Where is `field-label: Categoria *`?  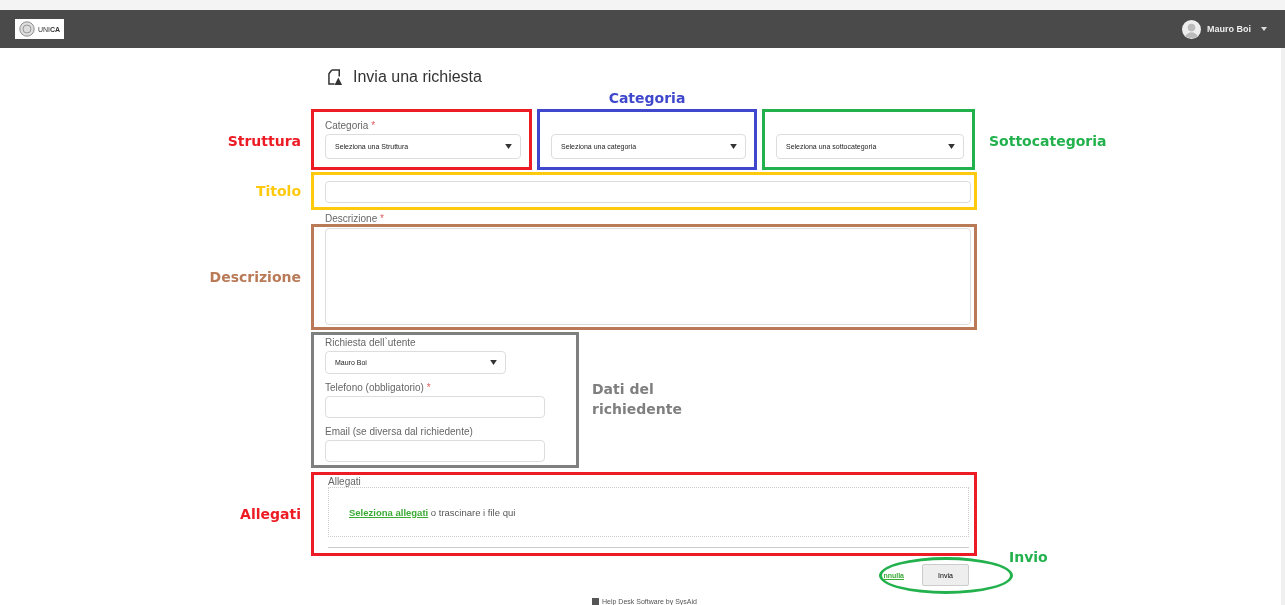 field-label: Categoria * is located at coordinates (350, 125).